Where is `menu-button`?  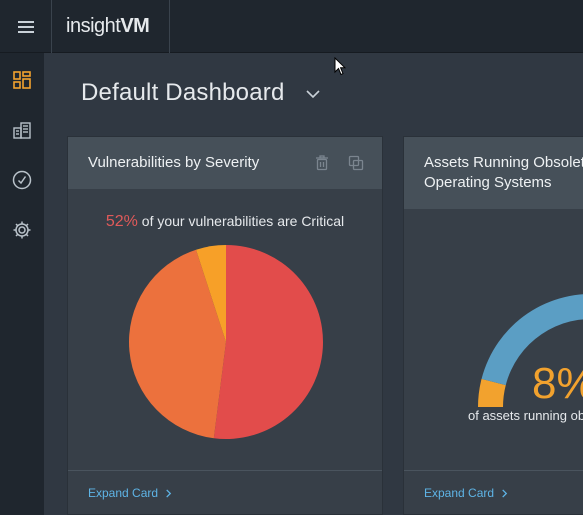 menu-button is located at coordinates (26, 26).